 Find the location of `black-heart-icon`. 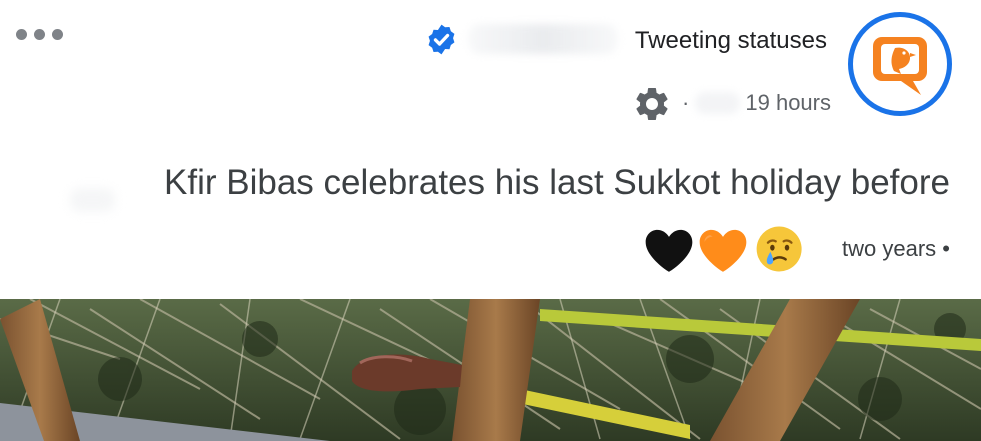

black-heart-icon is located at coordinates (669, 250).